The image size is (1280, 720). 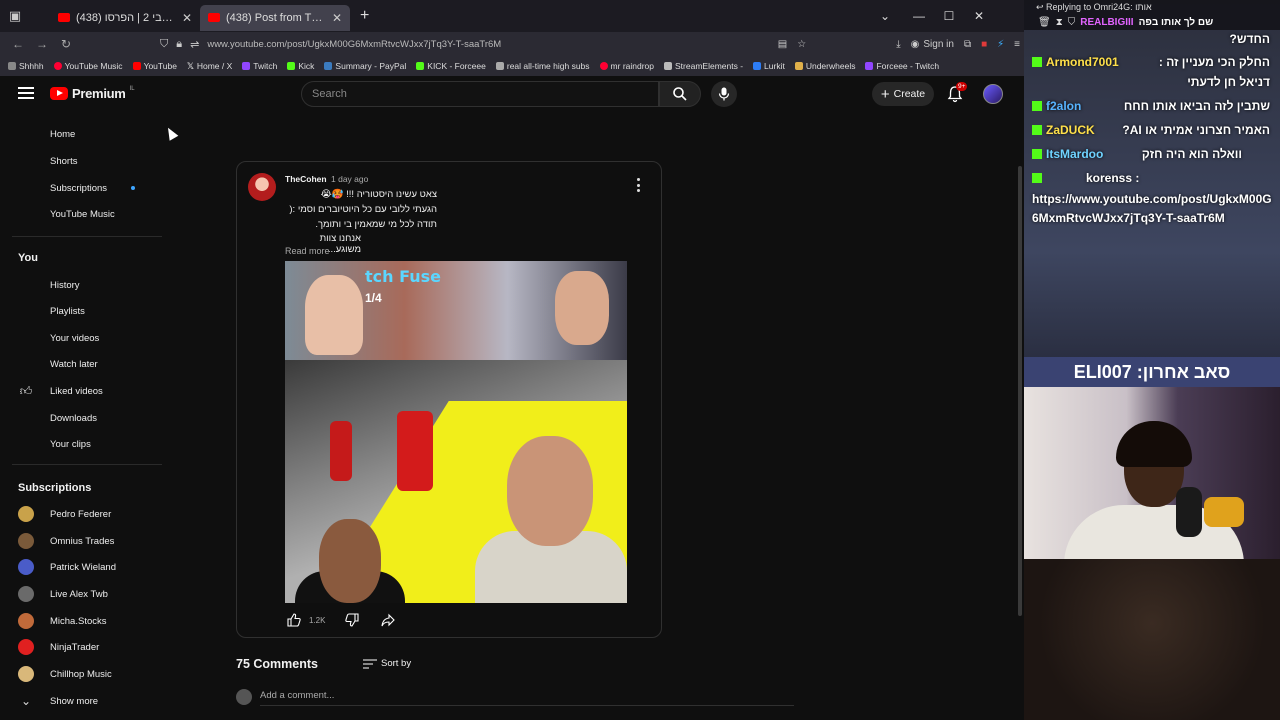 I want to click on subscription-channel: Live Alex Twb, so click(x=81, y=594).